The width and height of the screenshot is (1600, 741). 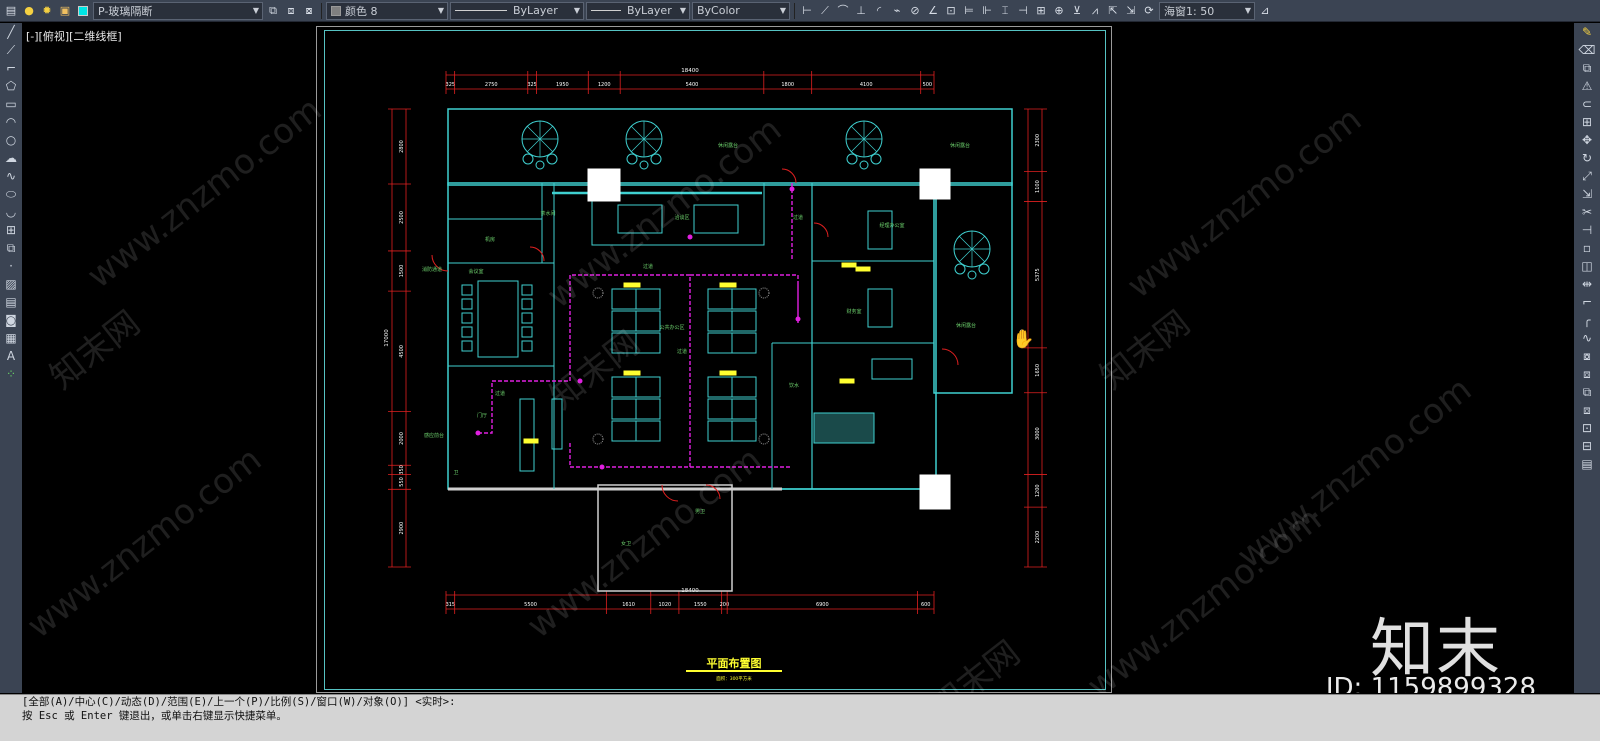 What do you see at coordinates (1587, 158) in the screenshot?
I see `rotate-icon: ↻` at bounding box center [1587, 158].